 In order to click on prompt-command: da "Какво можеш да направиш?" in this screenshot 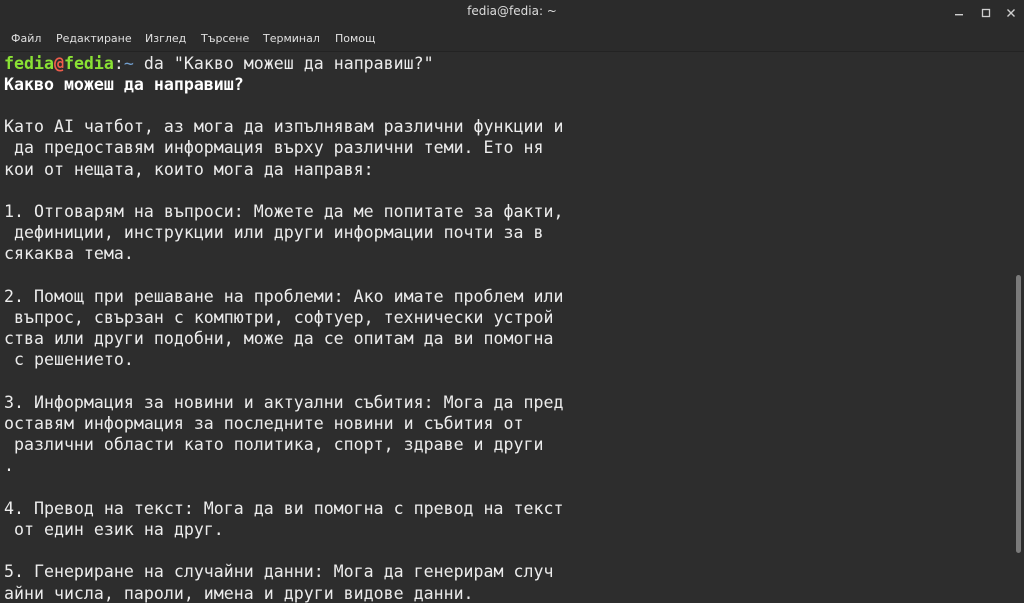, I will do `click(283, 63)`.